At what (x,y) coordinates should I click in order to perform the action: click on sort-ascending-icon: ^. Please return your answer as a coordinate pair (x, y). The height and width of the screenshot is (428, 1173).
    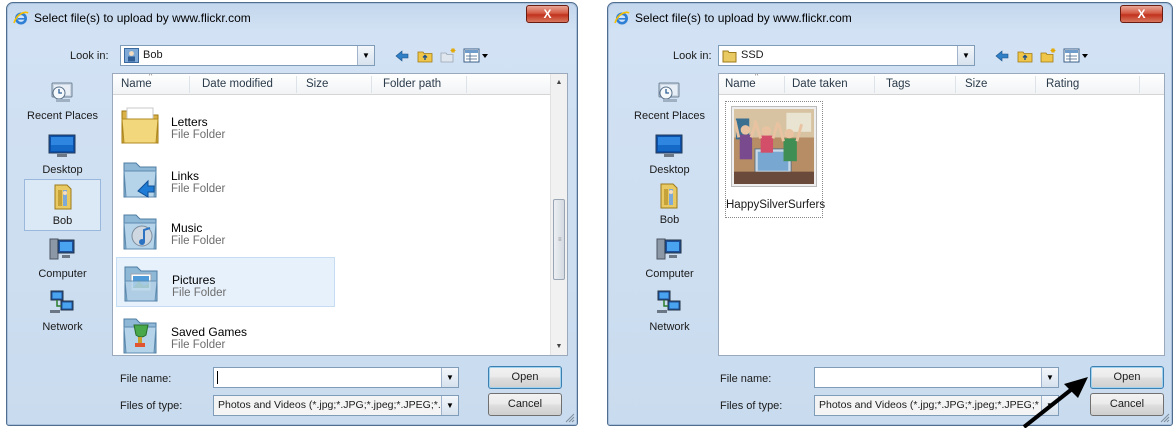
    Looking at the image, I should click on (757, 76).